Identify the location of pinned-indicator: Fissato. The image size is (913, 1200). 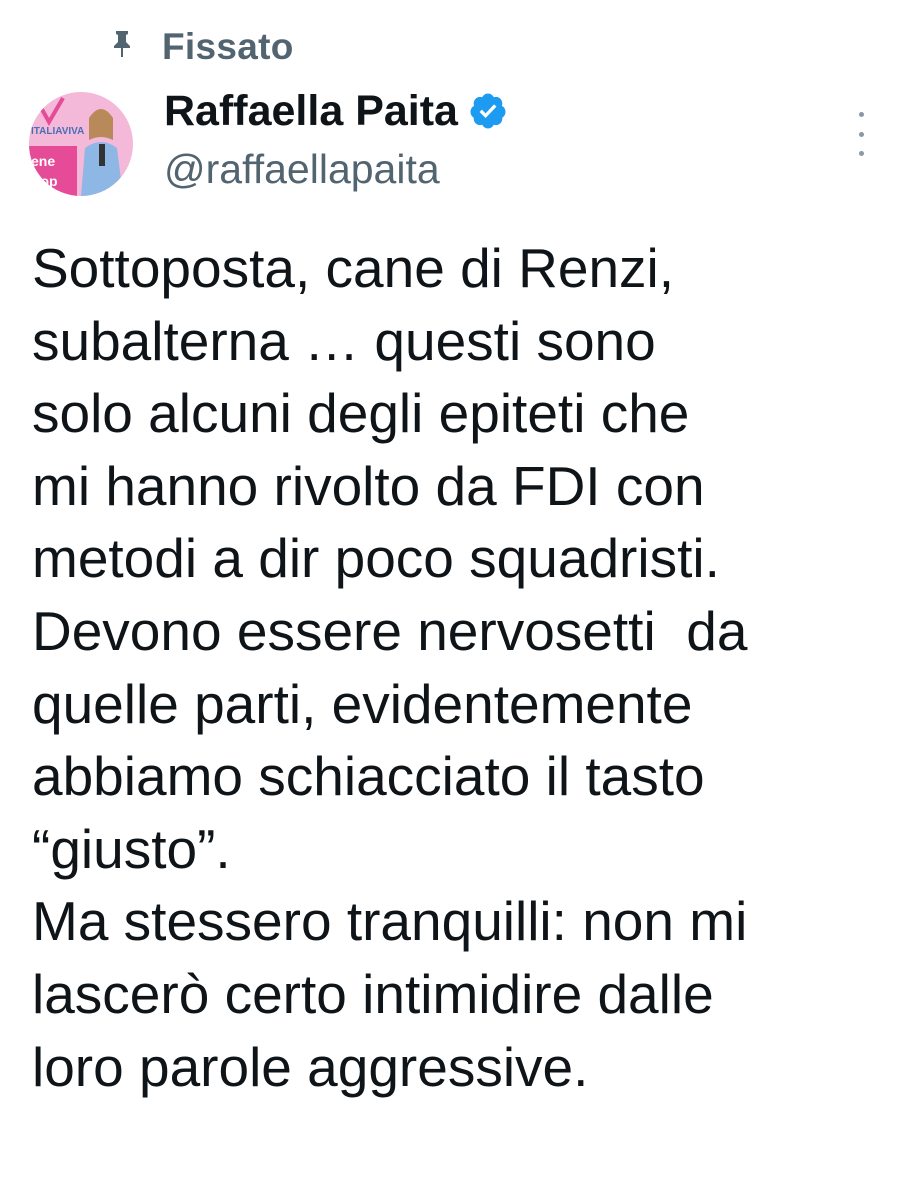
(201, 47).